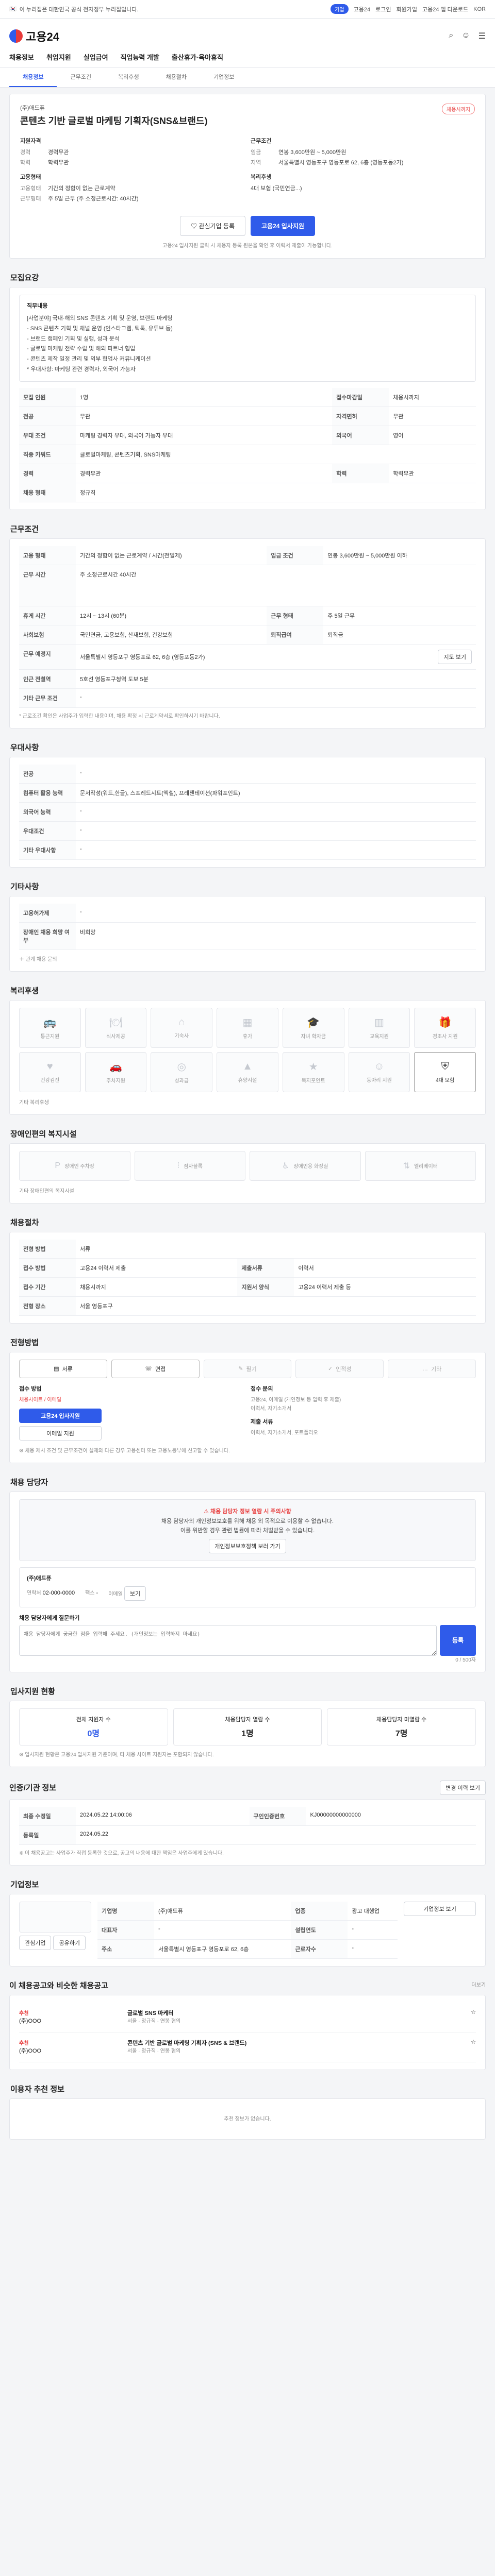 The height and width of the screenshot is (2576, 495). I want to click on map-button: 지도 보기, so click(455, 657).